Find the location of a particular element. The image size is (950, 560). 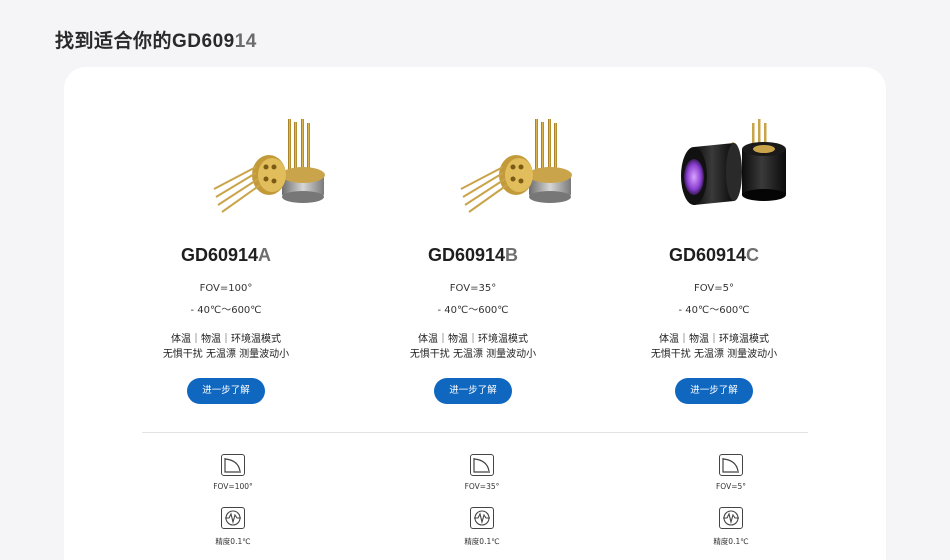

page-title-model-main: GD609 is located at coordinates (203, 41).